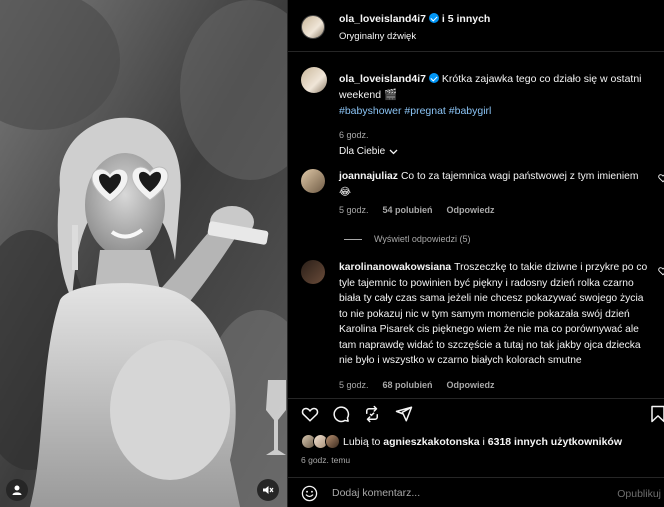 The height and width of the screenshot is (507, 664). I want to click on share-icon, so click(404, 414).